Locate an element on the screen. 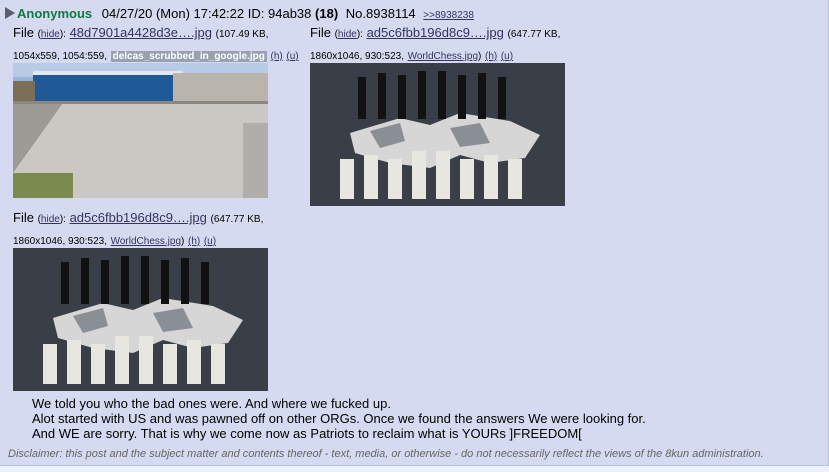  file-size: (107.49 KB, is located at coordinates (242, 34).